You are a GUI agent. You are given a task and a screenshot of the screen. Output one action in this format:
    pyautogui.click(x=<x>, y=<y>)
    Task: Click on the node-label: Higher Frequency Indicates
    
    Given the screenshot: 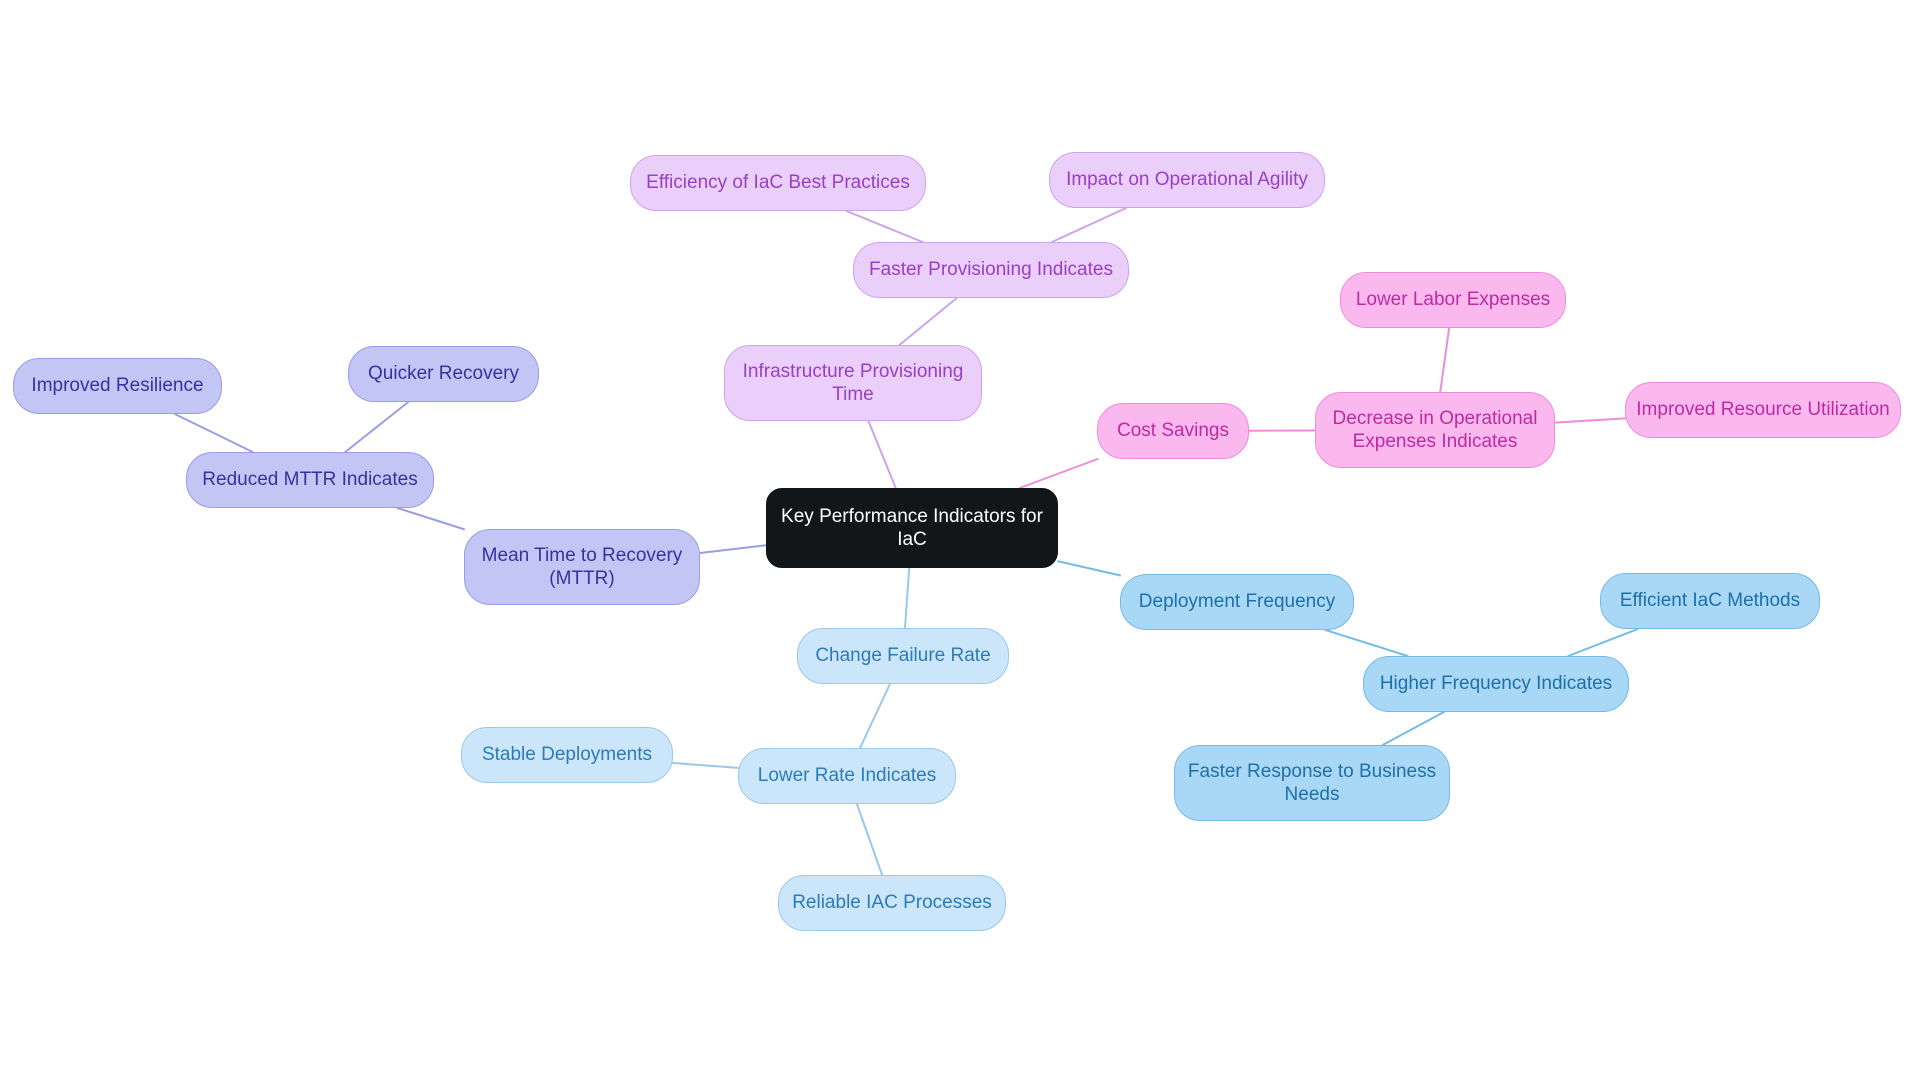 What is the action you would take?
    pyautogui.click(x=1496, y=684)
    